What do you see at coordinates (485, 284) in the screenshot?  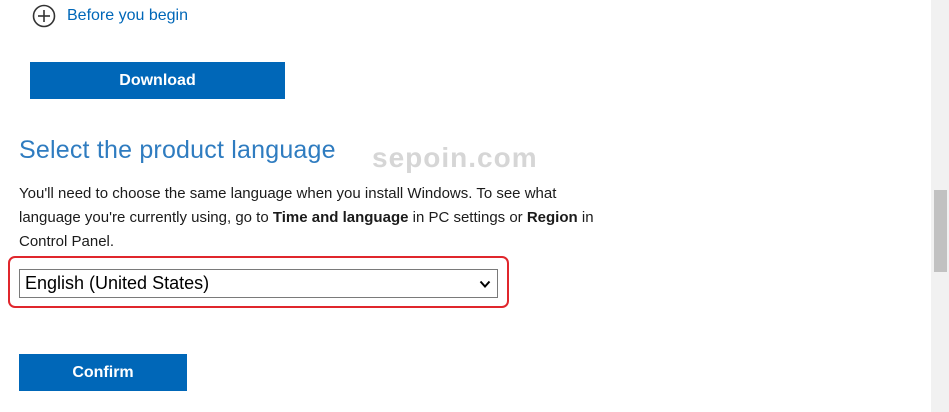 I see `chevron-down-icon` at bounding box center [485, 284].